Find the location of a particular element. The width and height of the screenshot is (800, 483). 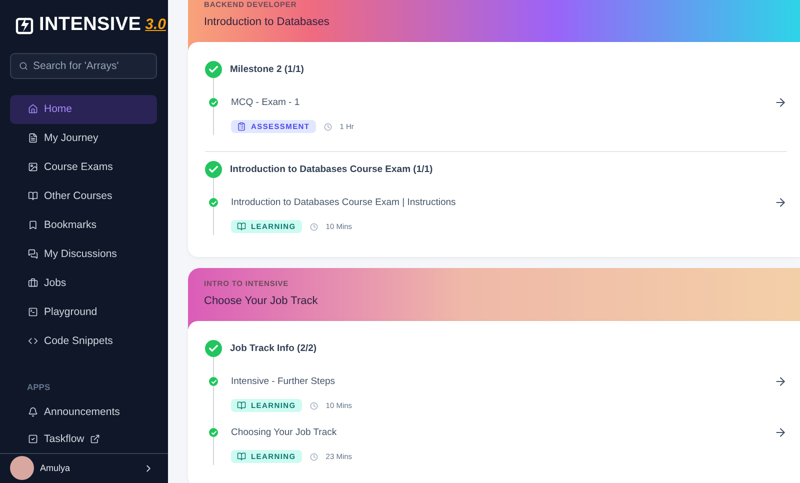

briefcase-icon is located at coordinates (33, 283).